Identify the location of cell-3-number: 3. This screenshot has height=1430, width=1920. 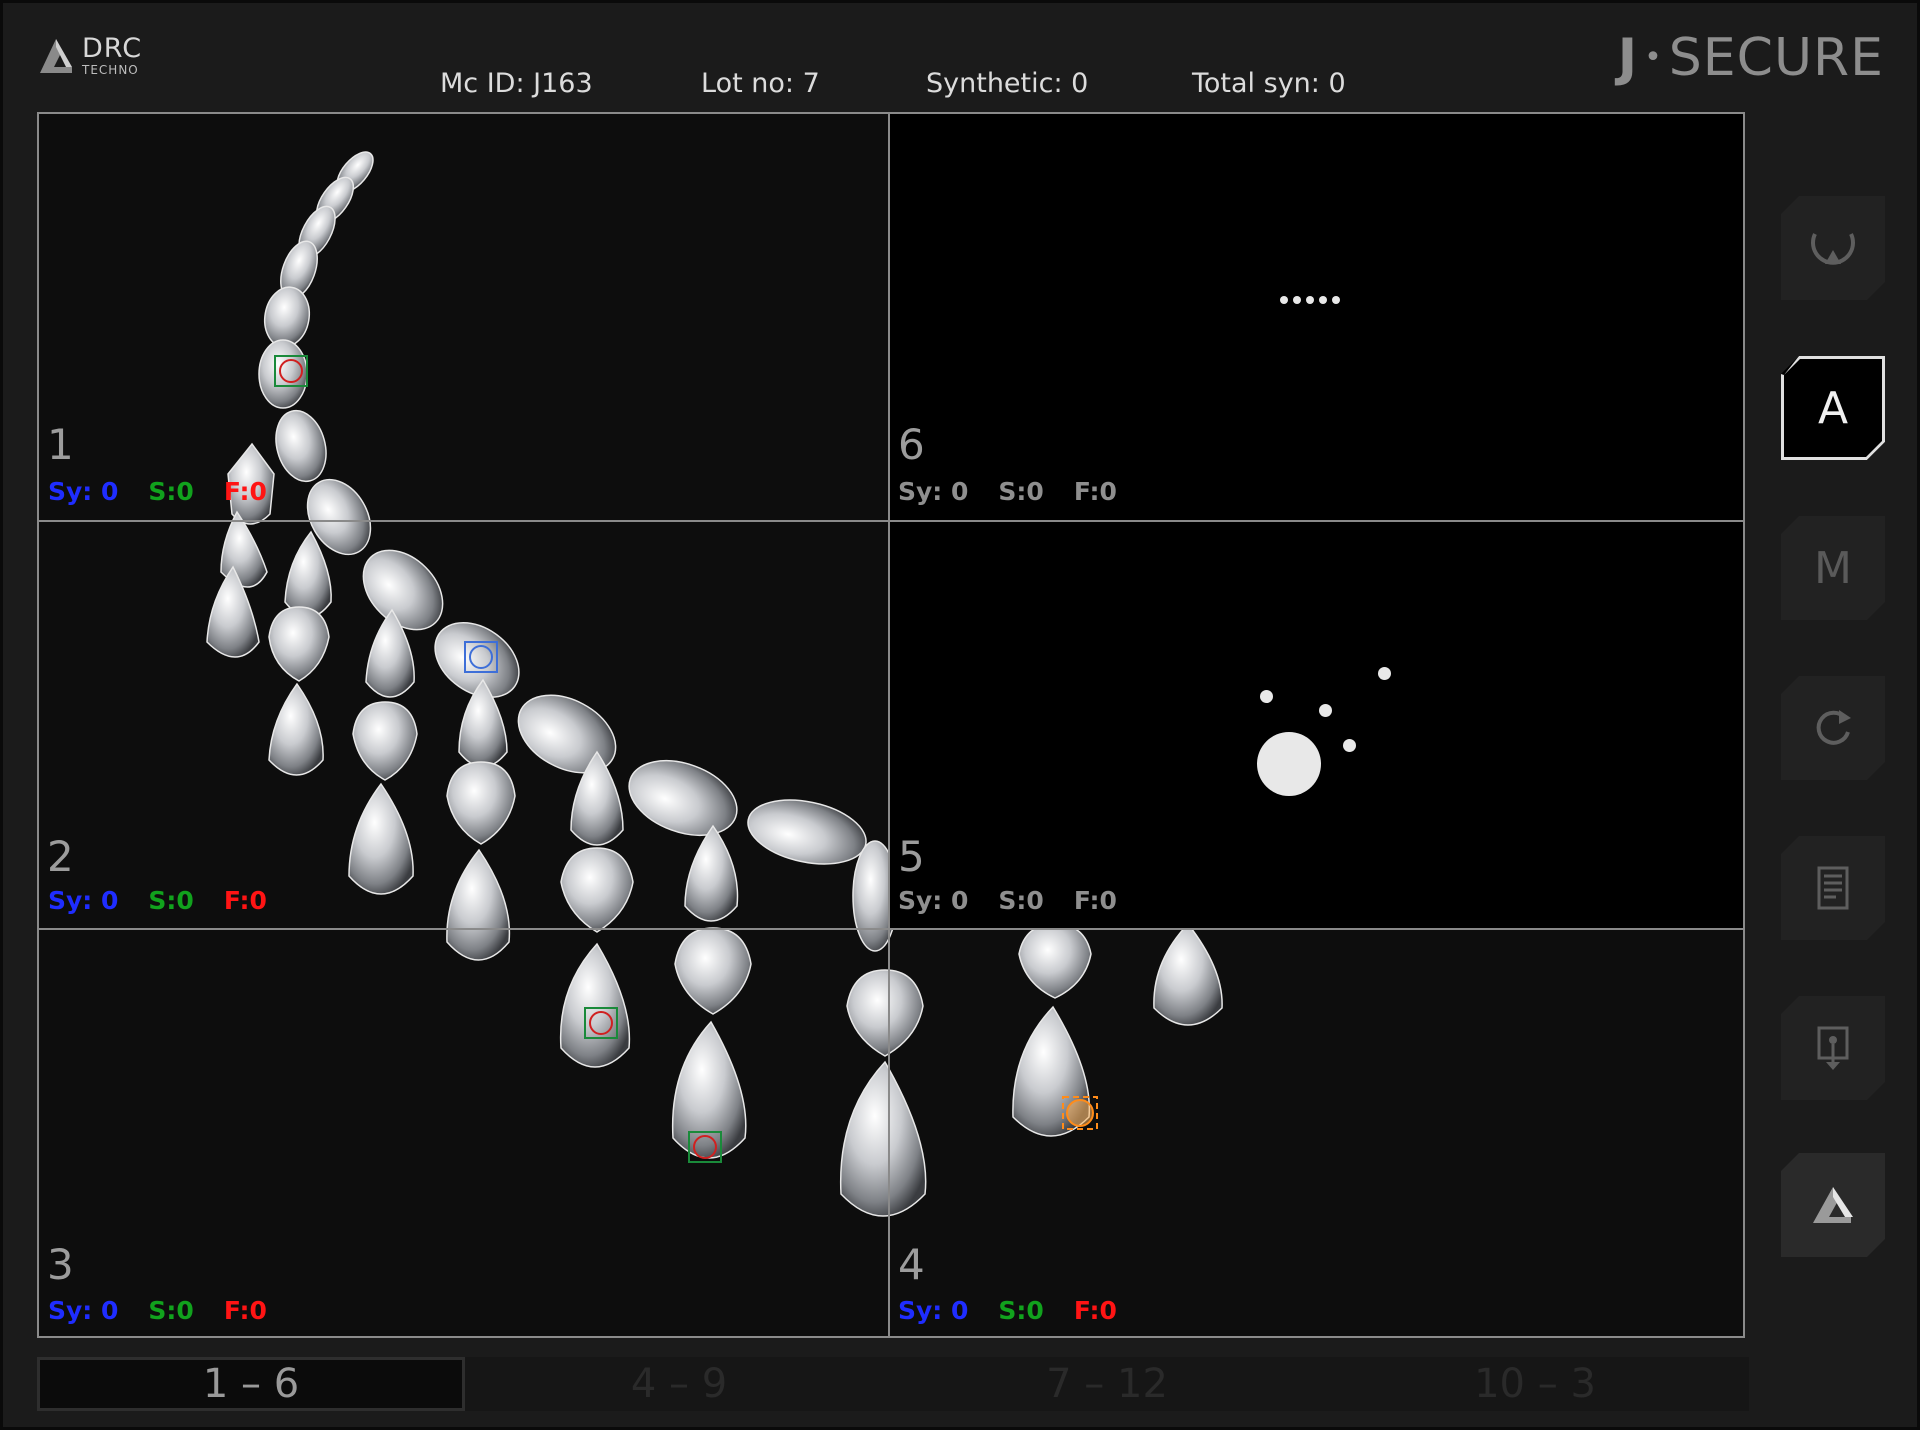
(60, 1264).